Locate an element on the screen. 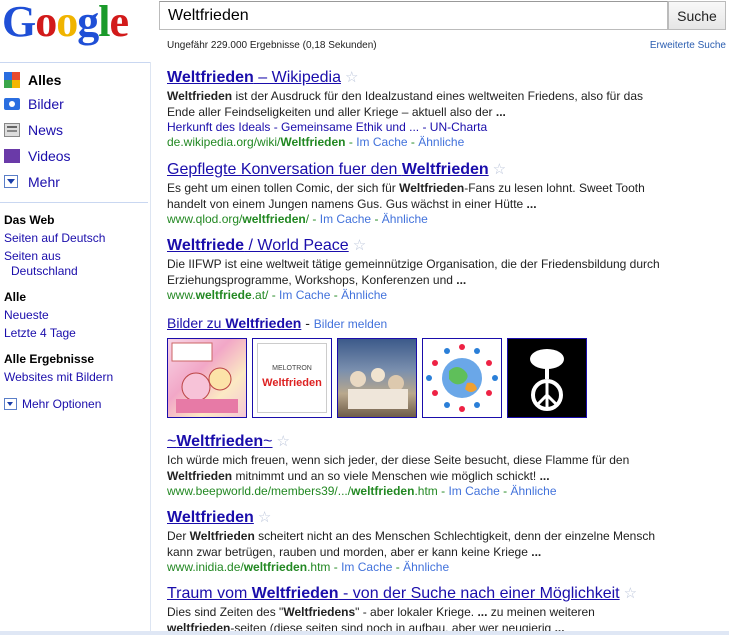 The width and height of the screenshot is (729, 636). sidebar-item-alles: Alles is located at coordinates (32, 80).